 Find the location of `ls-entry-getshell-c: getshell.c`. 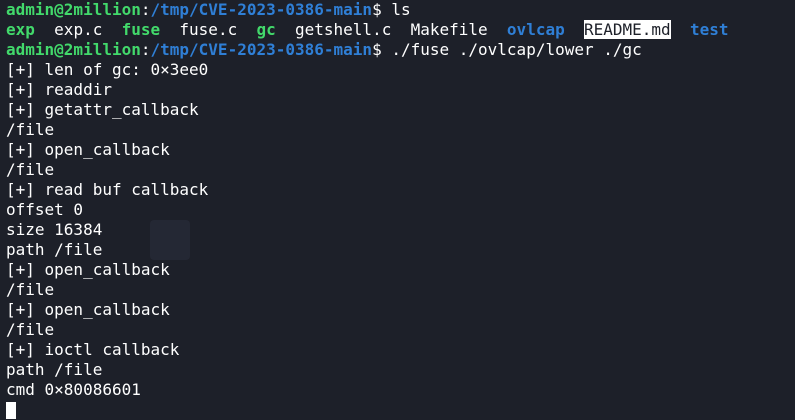

ls-entry-getshell-c: getshell.c is located at coordinates (343, 29).